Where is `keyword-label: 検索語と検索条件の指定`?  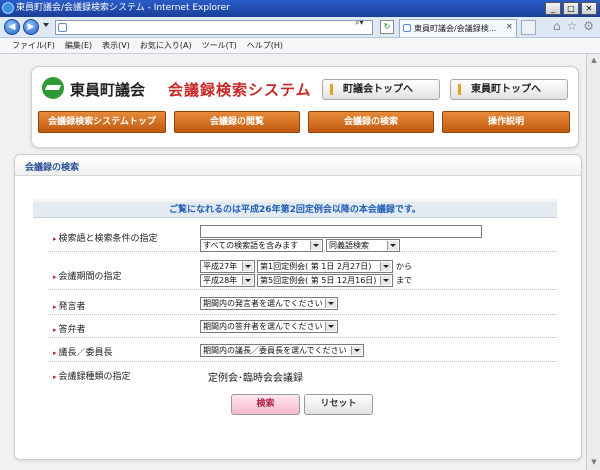
keyword-label: 検索語と検索条件の指定 is located at coordinates (105, 237).